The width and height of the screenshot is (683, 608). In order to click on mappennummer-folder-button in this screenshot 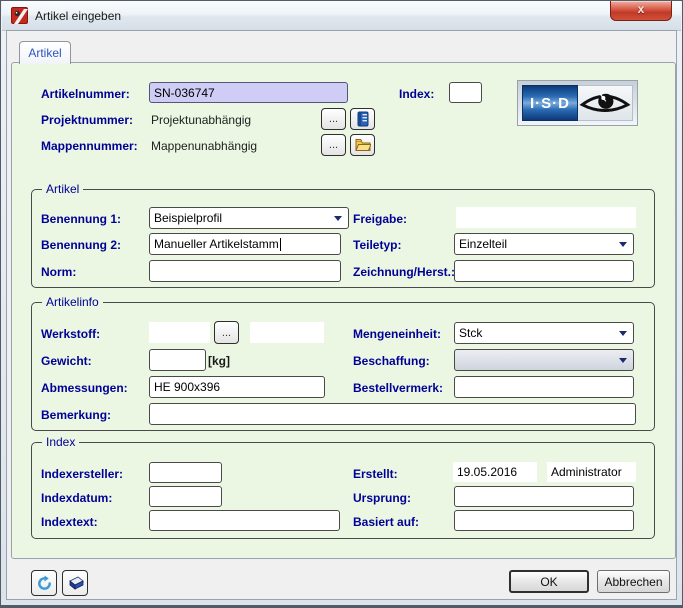, I will do `click(362, 145)`.